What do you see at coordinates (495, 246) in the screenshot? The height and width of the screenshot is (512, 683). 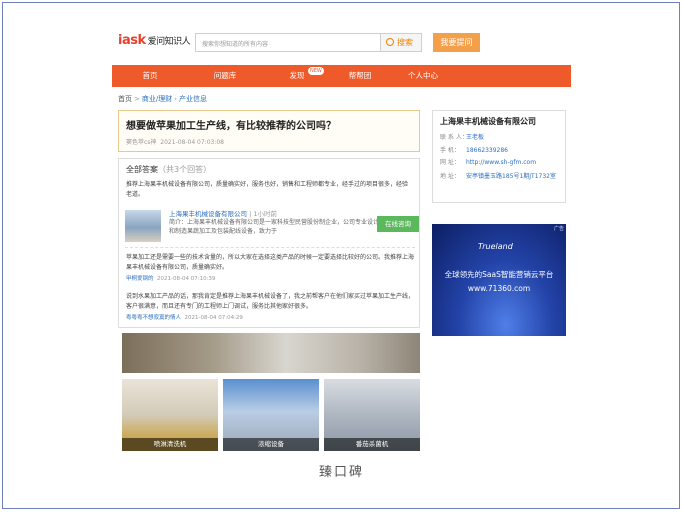 I see `ad-brand: Trueland` at bounding box center [495, 246].